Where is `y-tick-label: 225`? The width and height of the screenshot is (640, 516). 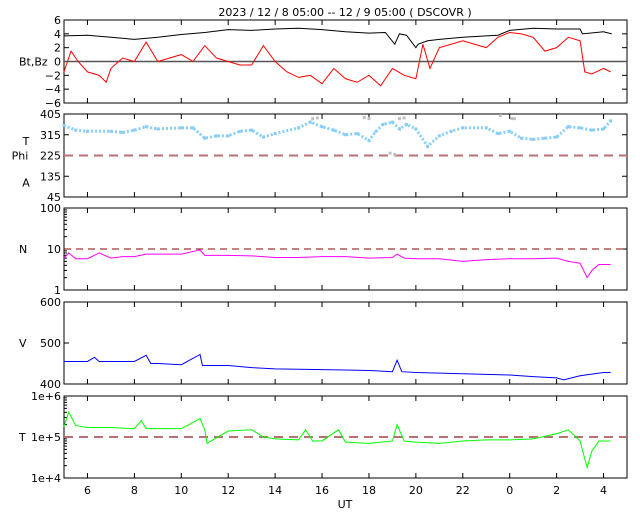
y-tick-label: 225 is located at coordinates (50, 156).